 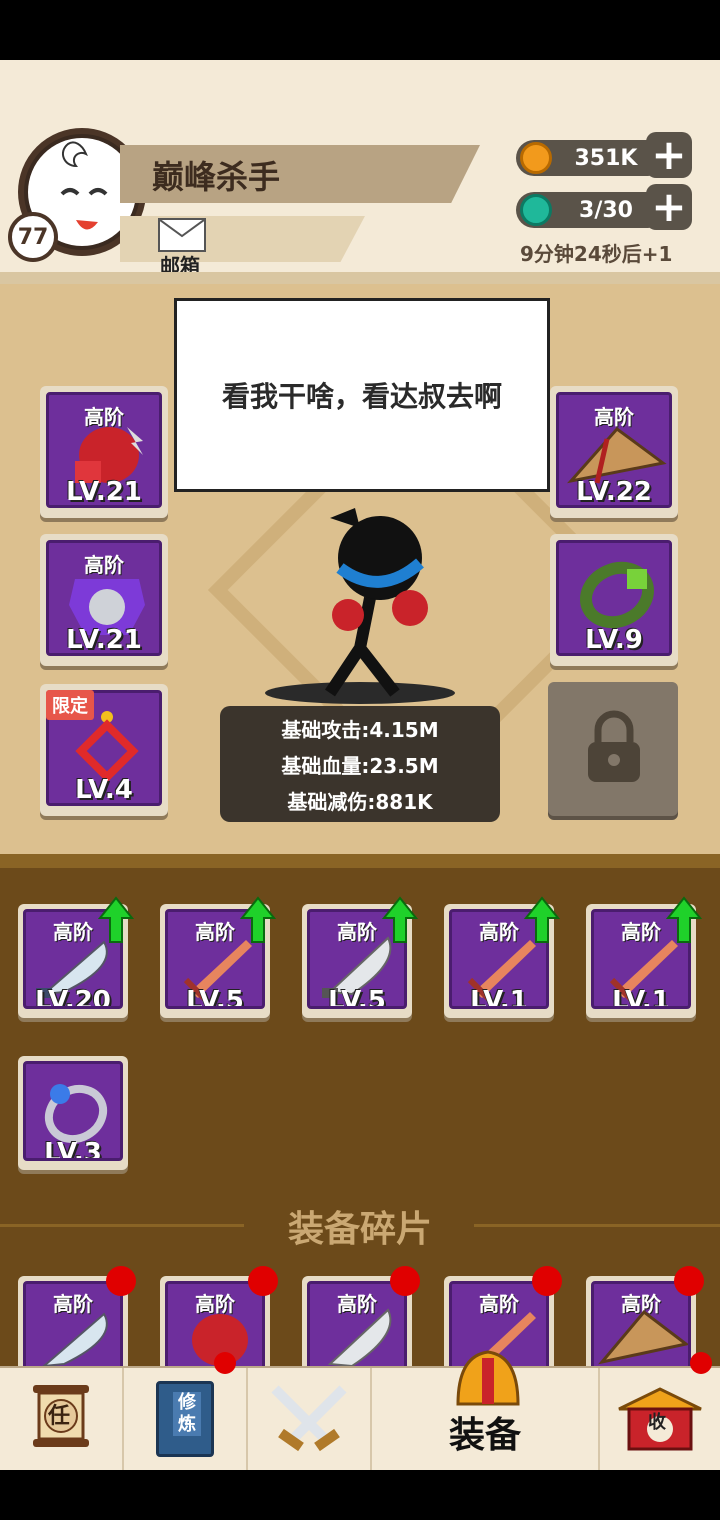 What do you see at coordinates (182, 235) in the screenshot?
I see `mail-icon` at bounding box center [182, 235].